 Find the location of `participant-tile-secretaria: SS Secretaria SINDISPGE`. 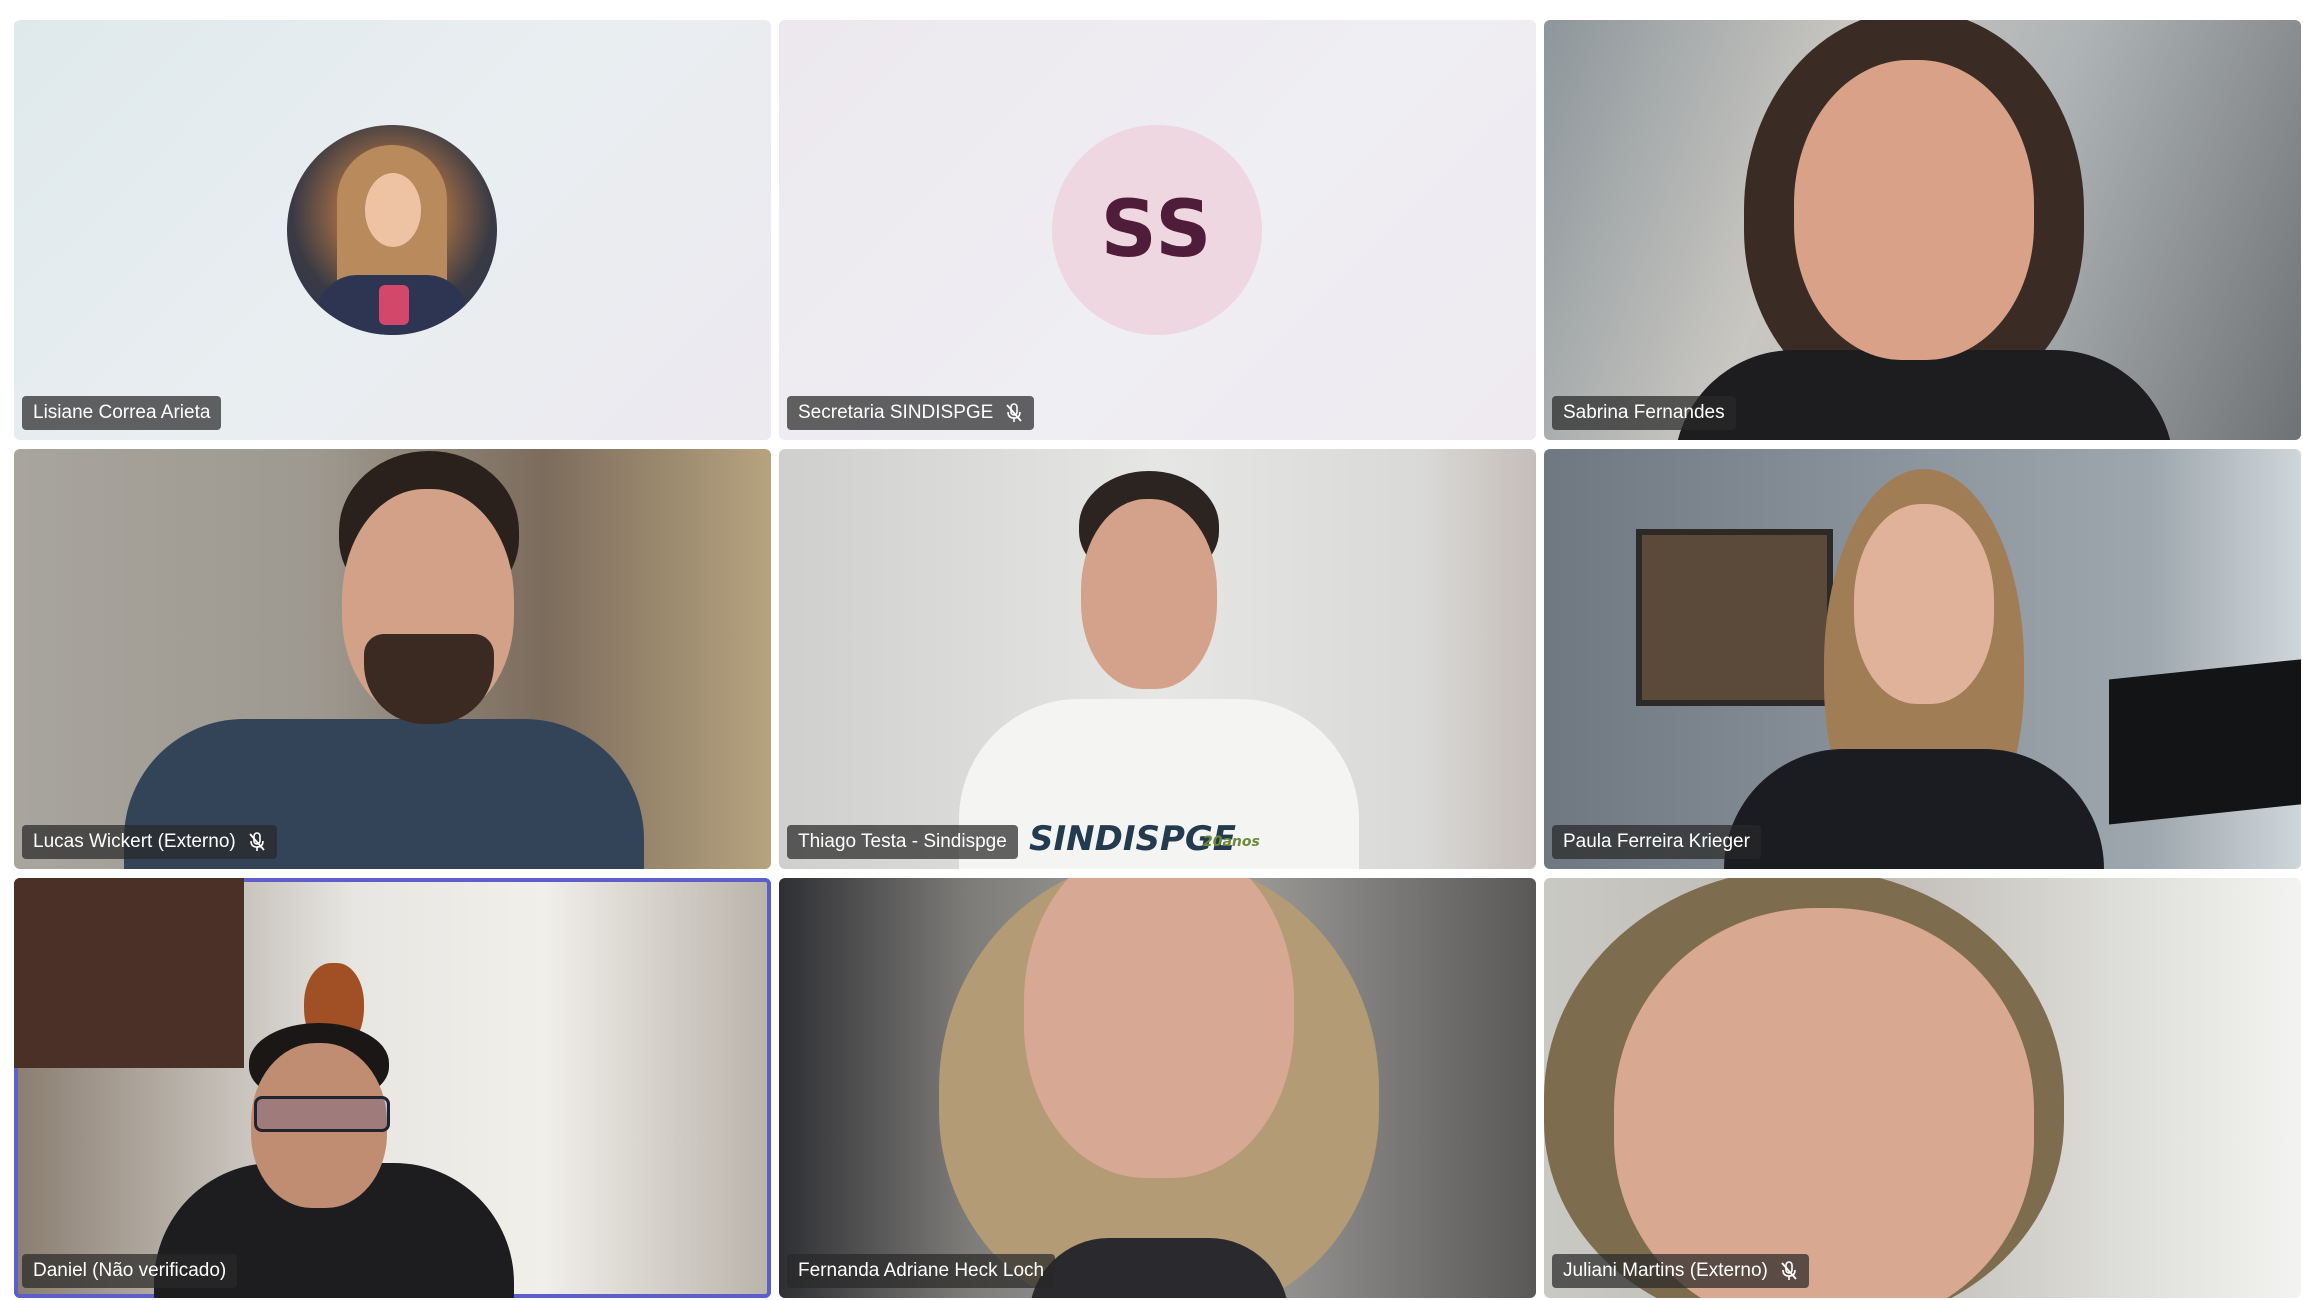

participant-tile-secretaria: SS Secretaria SINDISPGE is located at coordinates (1157, 230).